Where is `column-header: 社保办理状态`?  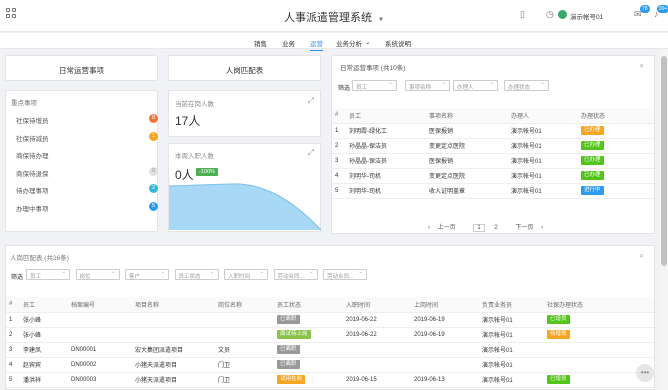
column-header: 社保办理状态 is located at coordinates (599, 305).